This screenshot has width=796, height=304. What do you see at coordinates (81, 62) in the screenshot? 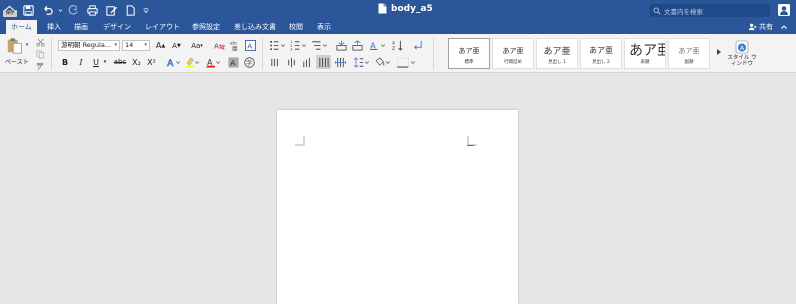
I see `italic-button: I` at bounding box center [81, 62].